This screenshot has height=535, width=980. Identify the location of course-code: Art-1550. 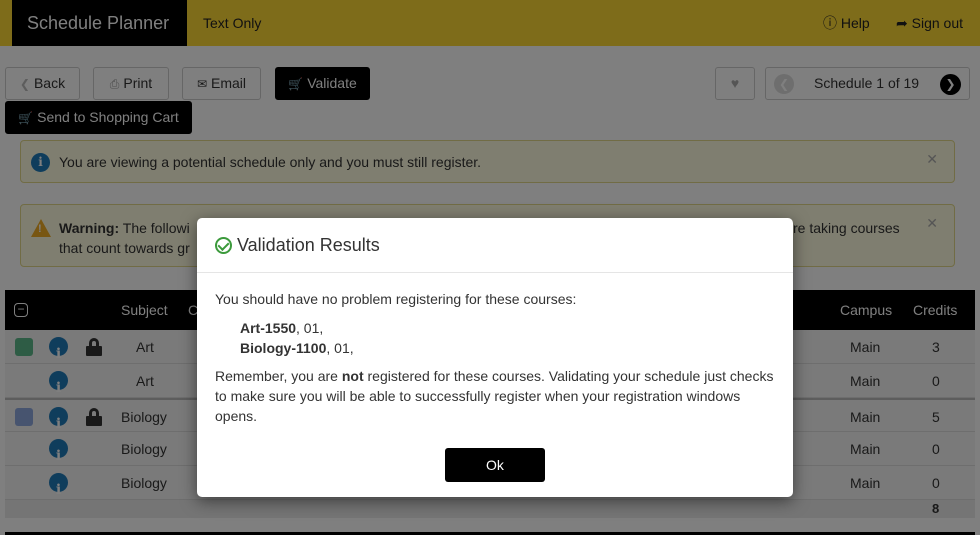
(268, 328).